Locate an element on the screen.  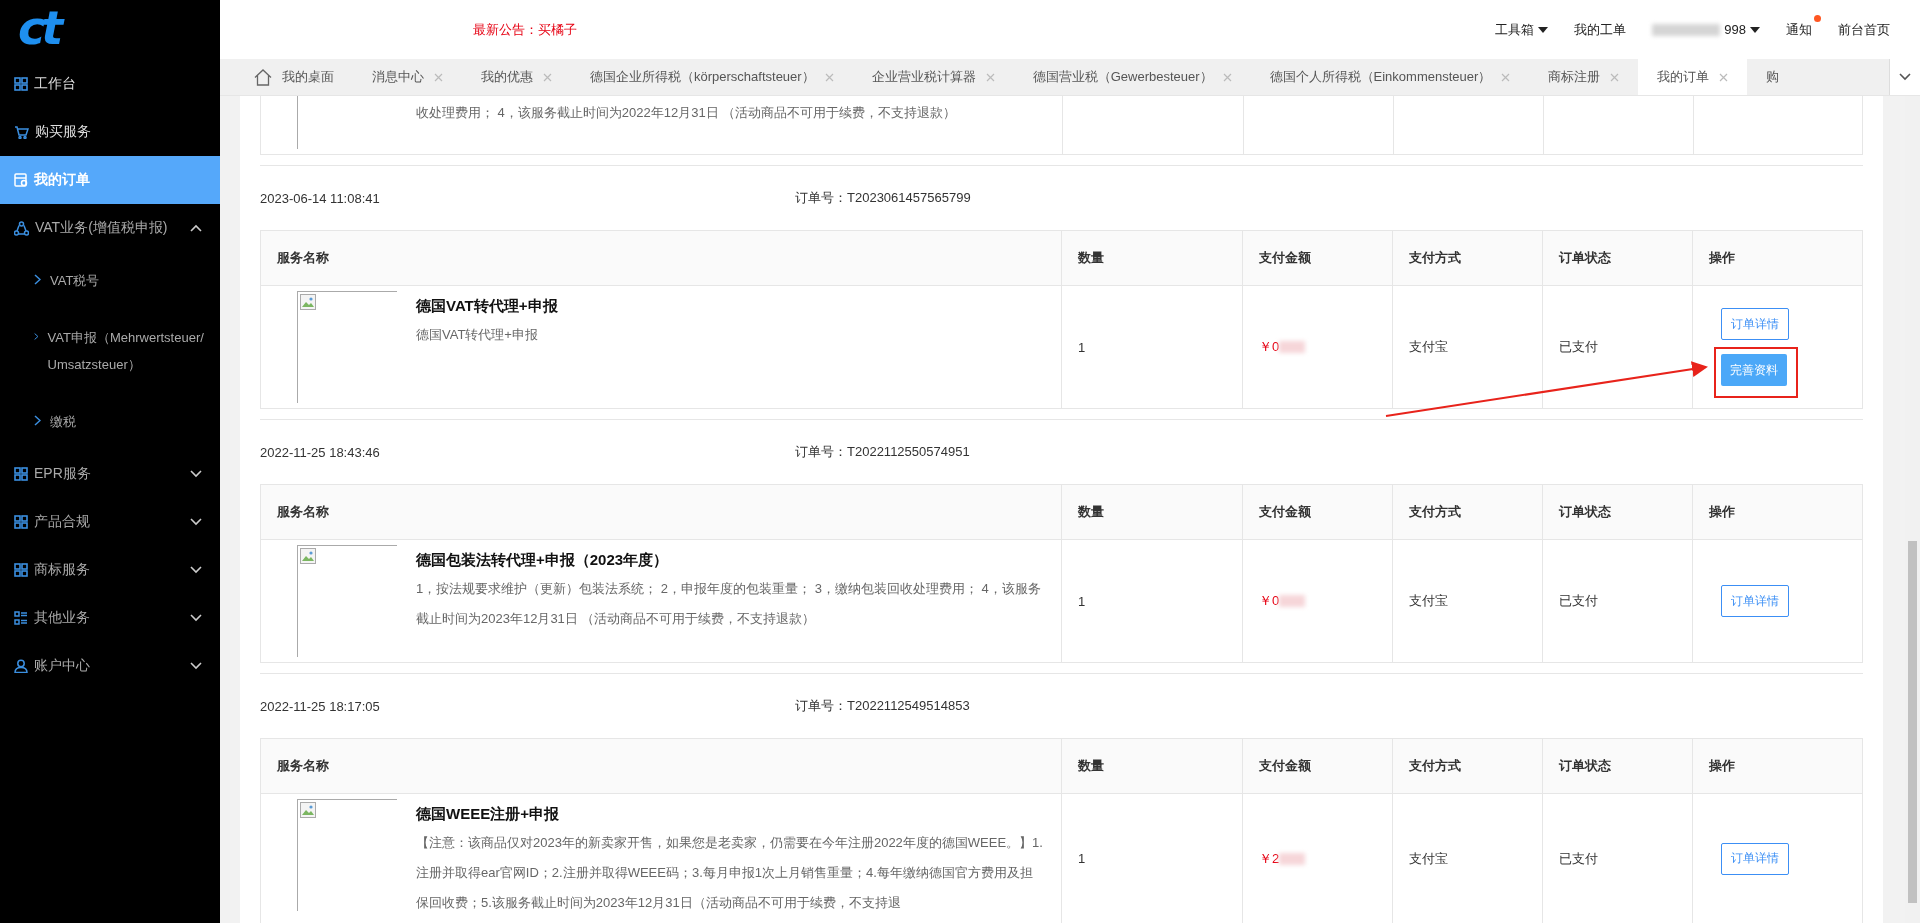
sidebar-subitem: 缴税 is located at coordinates (110, 421).